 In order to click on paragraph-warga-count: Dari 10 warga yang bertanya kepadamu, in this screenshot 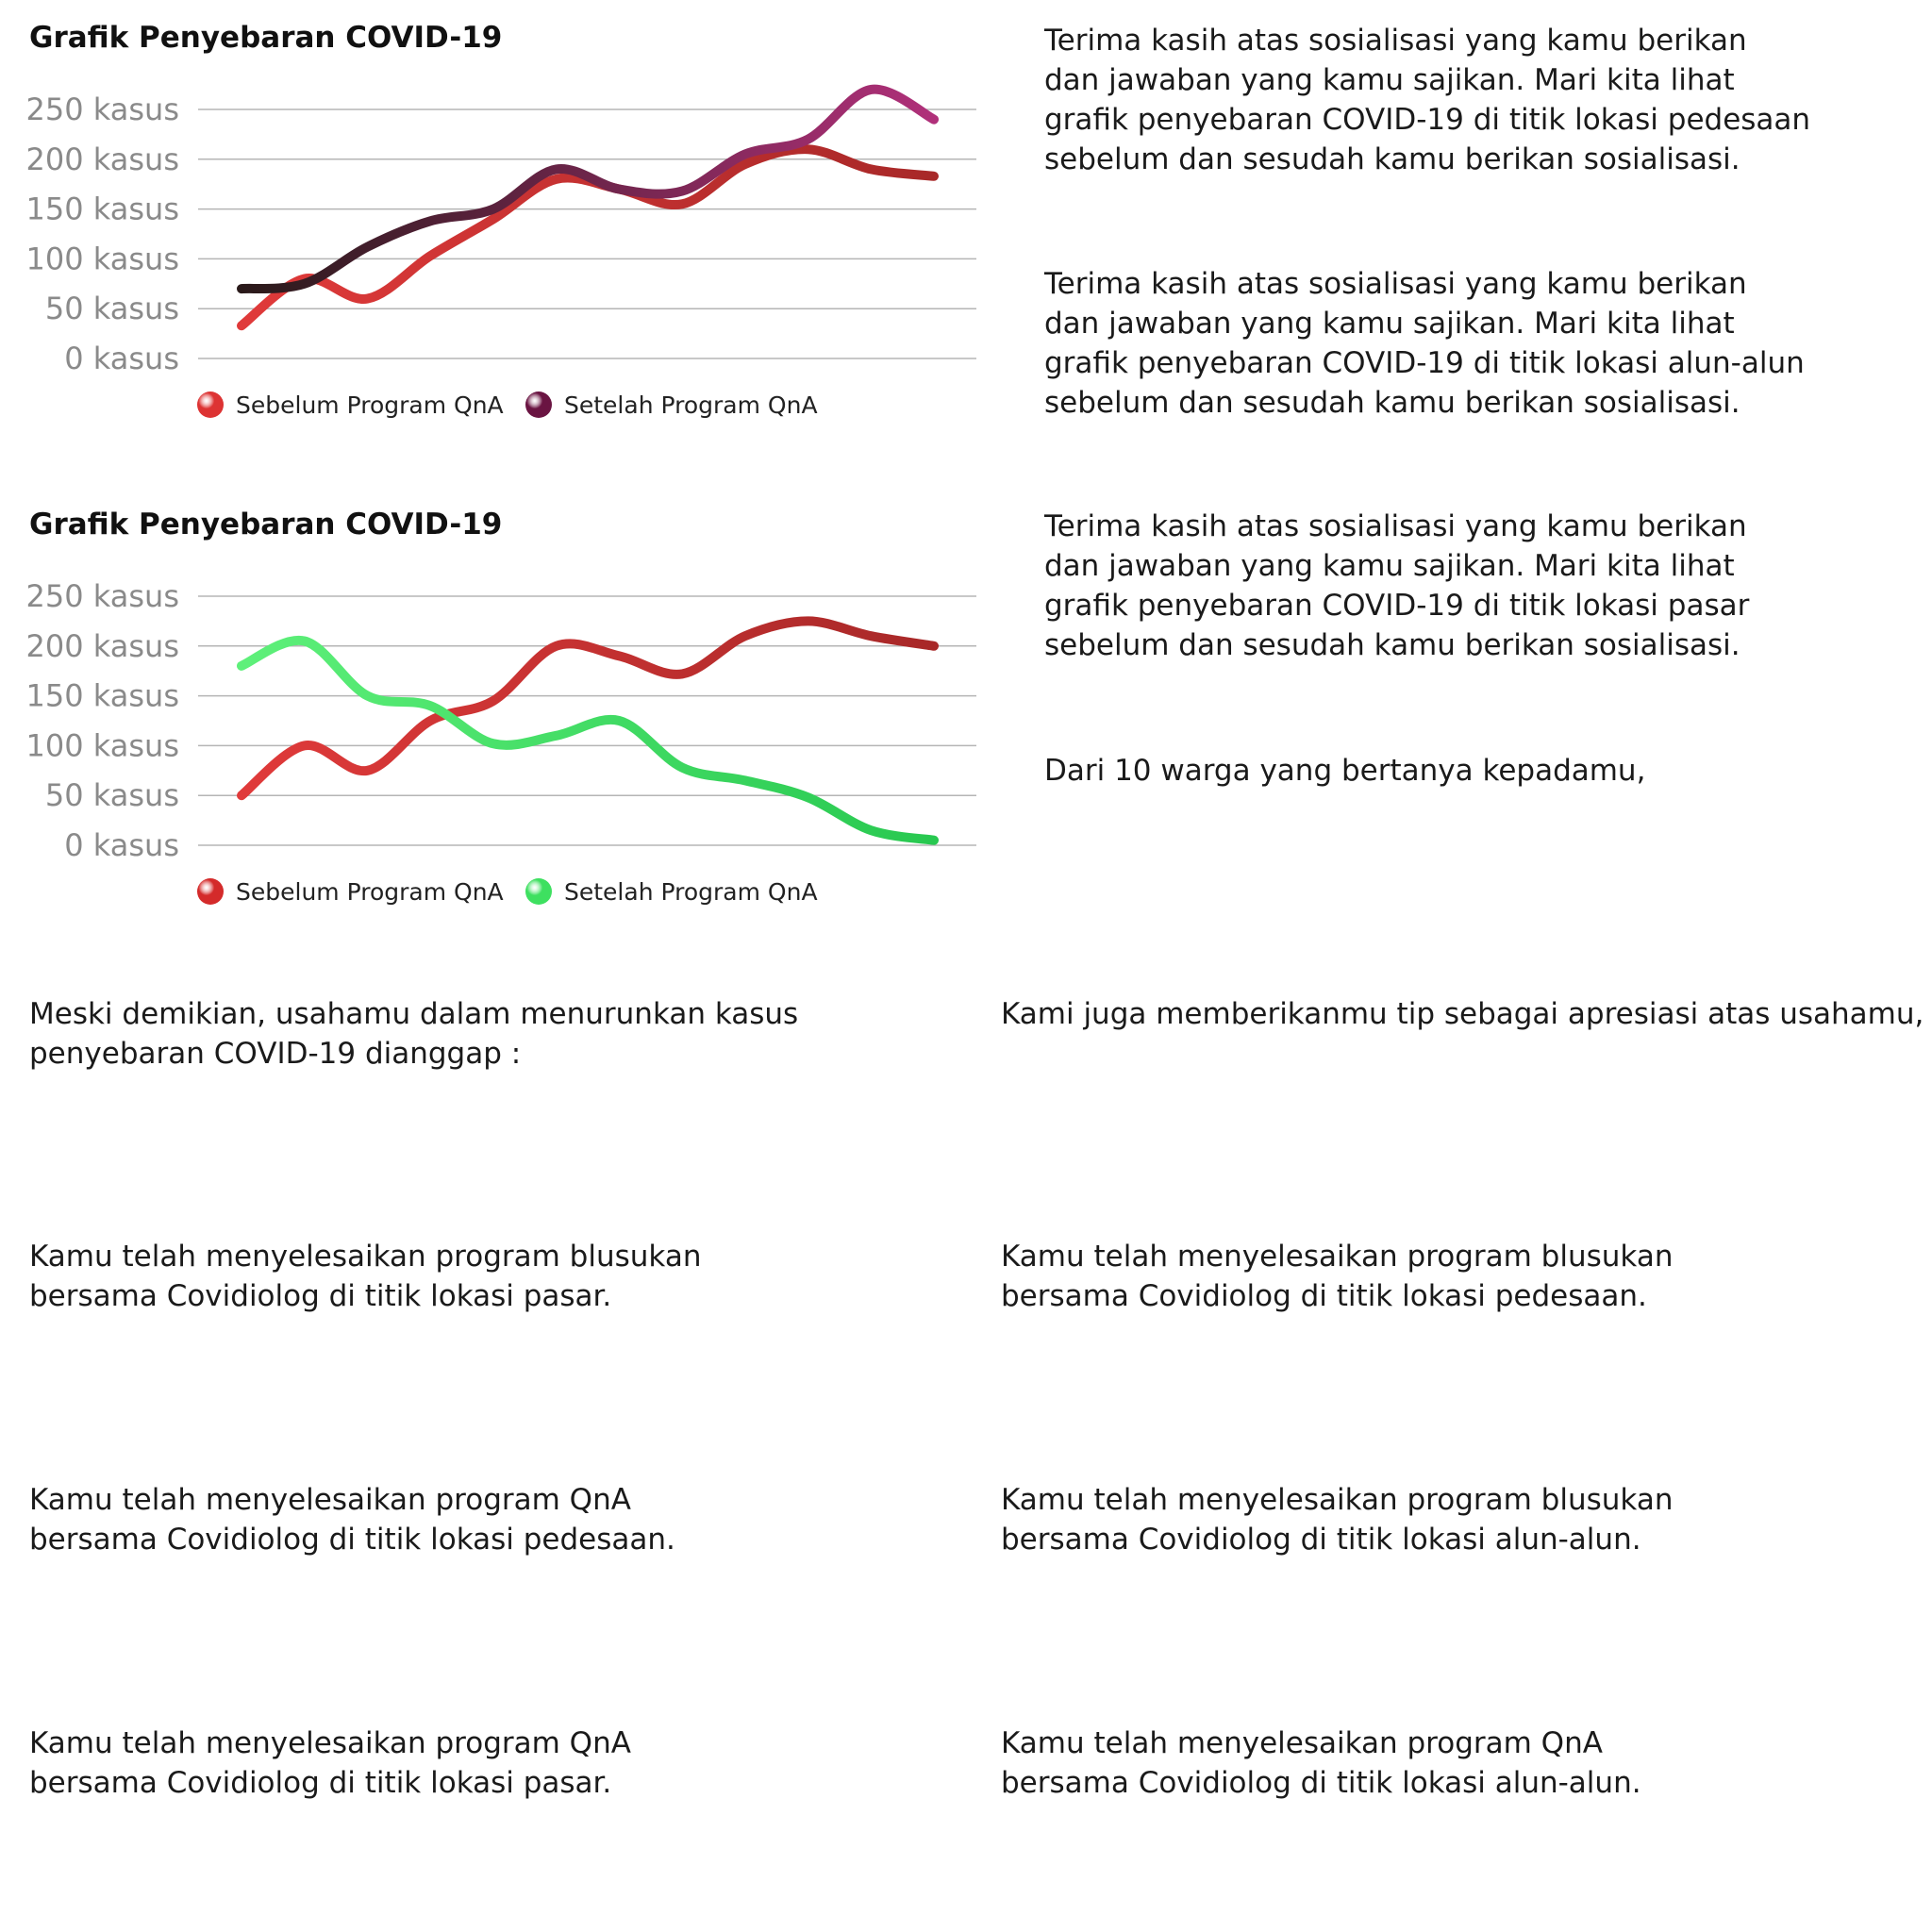, I will do `click(1345, 771)`.